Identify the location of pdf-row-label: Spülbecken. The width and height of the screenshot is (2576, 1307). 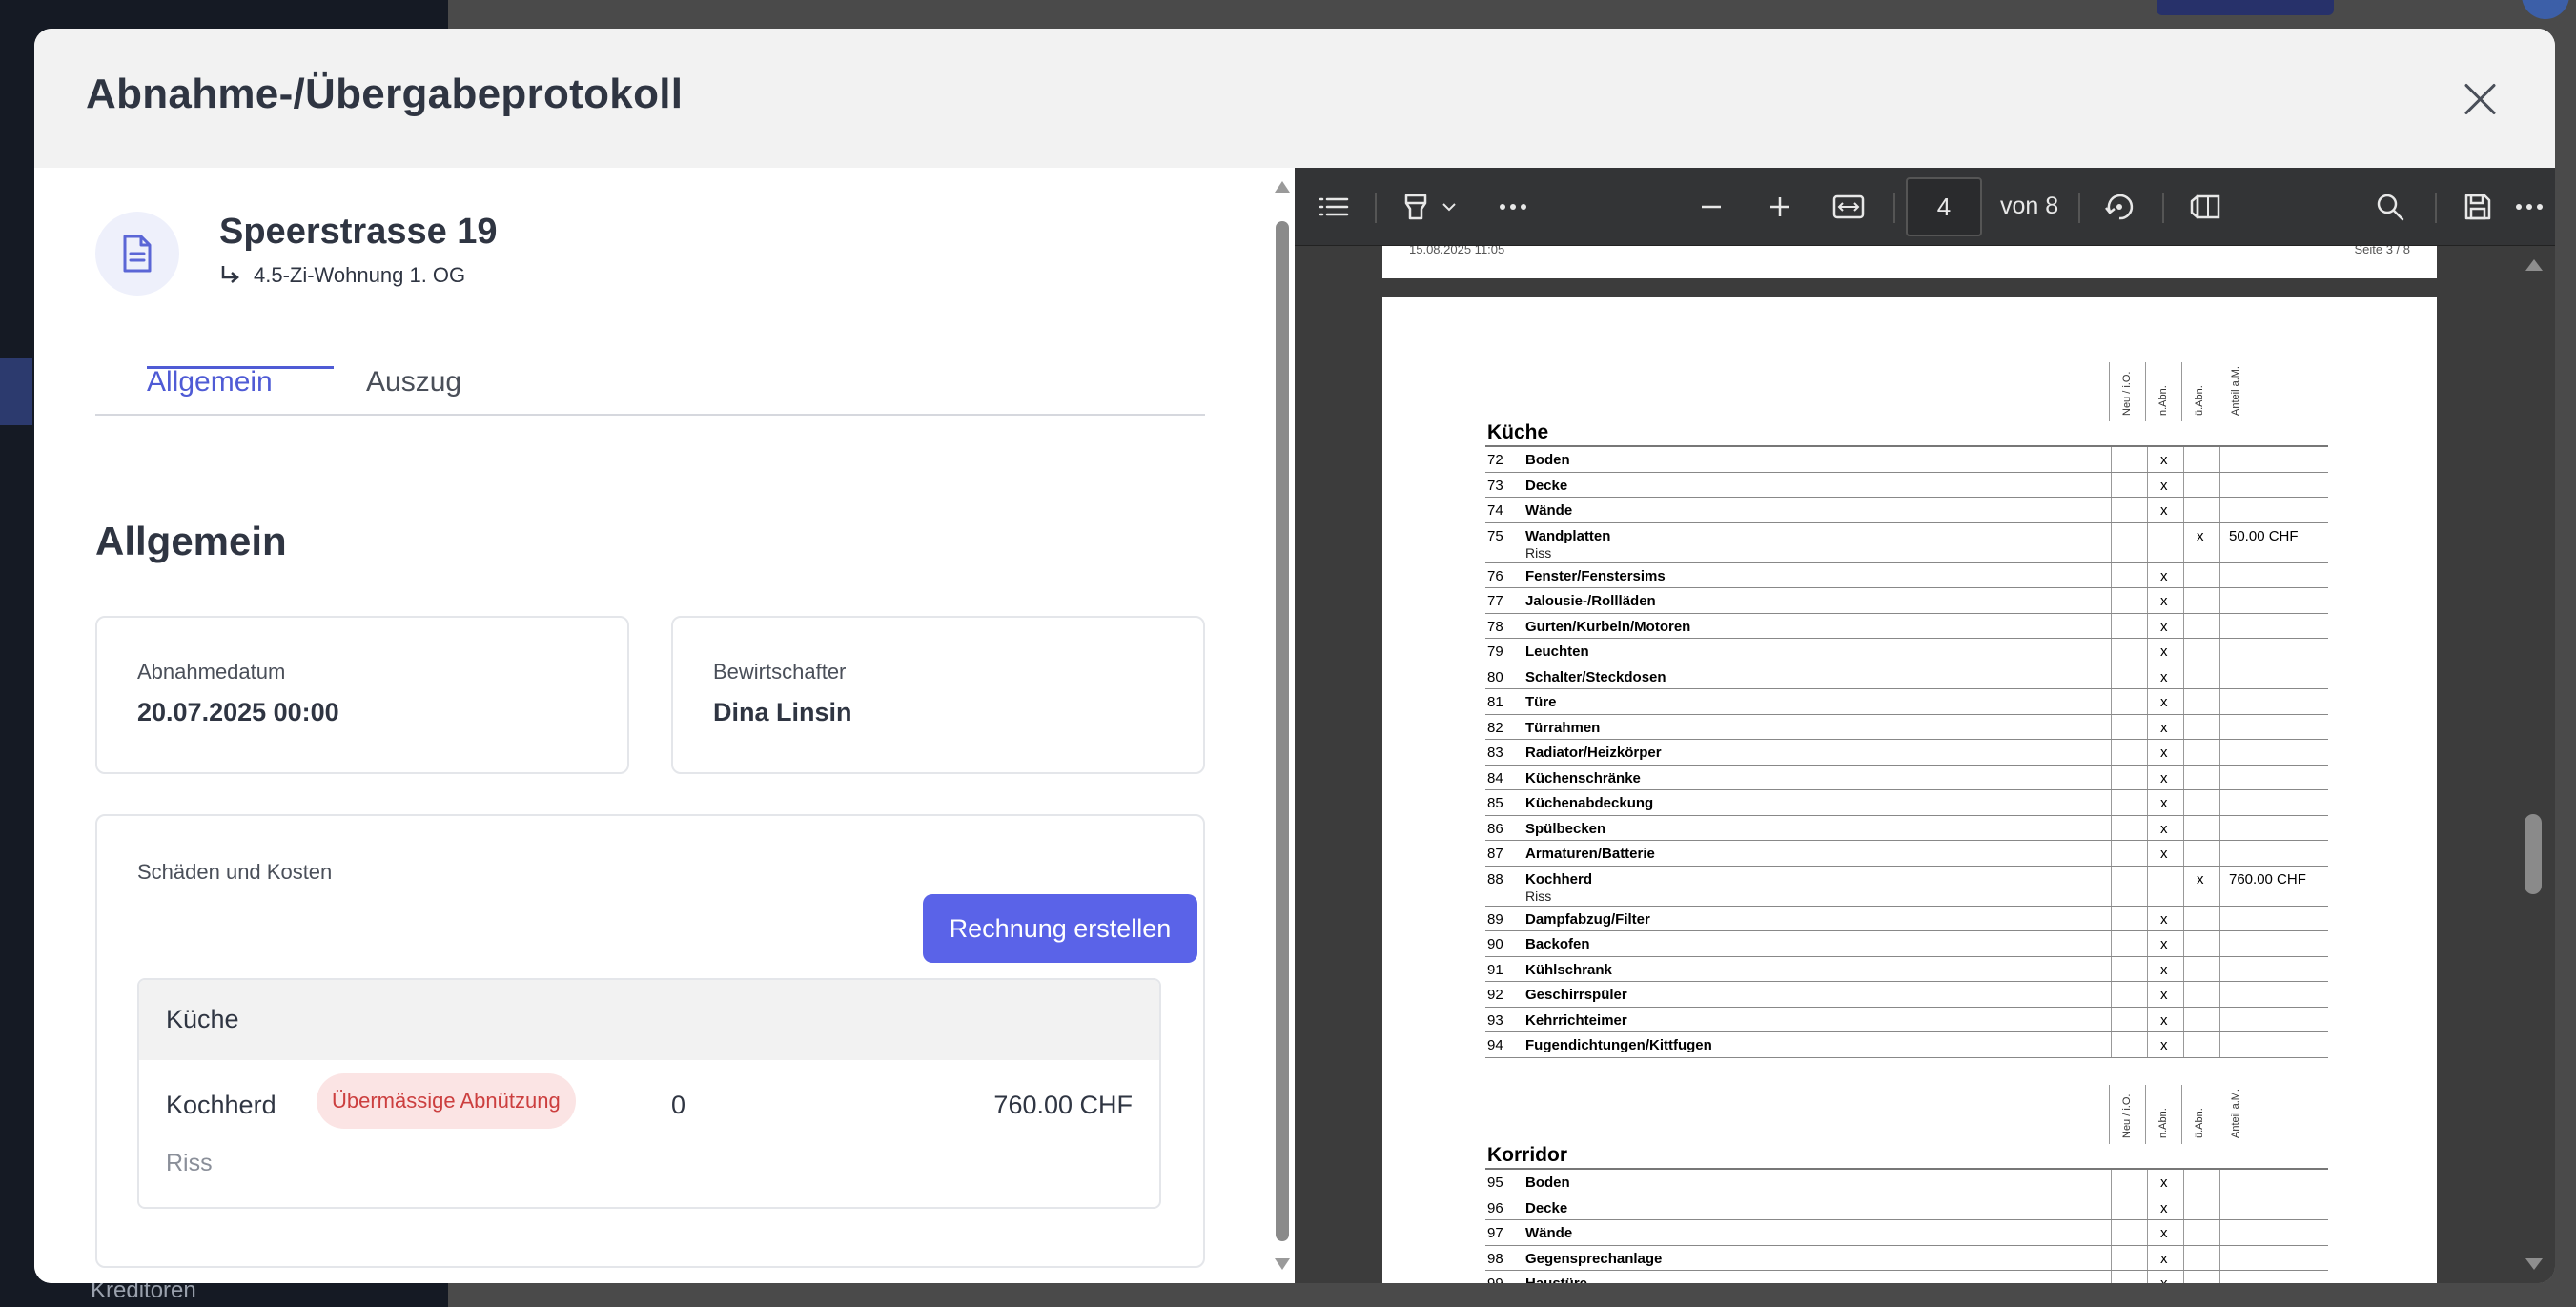
(1565, 828).